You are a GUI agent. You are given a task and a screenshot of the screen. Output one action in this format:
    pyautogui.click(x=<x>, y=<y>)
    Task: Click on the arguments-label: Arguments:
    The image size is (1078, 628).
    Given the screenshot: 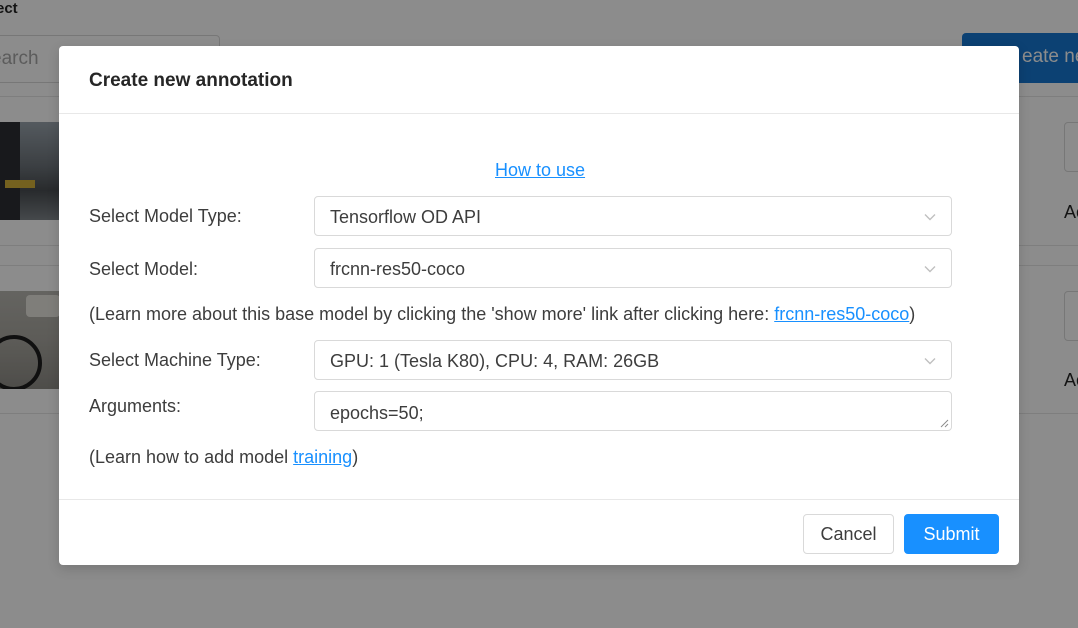 What is the action you would take?
    pyautogui.click(x=135, y=406)
    